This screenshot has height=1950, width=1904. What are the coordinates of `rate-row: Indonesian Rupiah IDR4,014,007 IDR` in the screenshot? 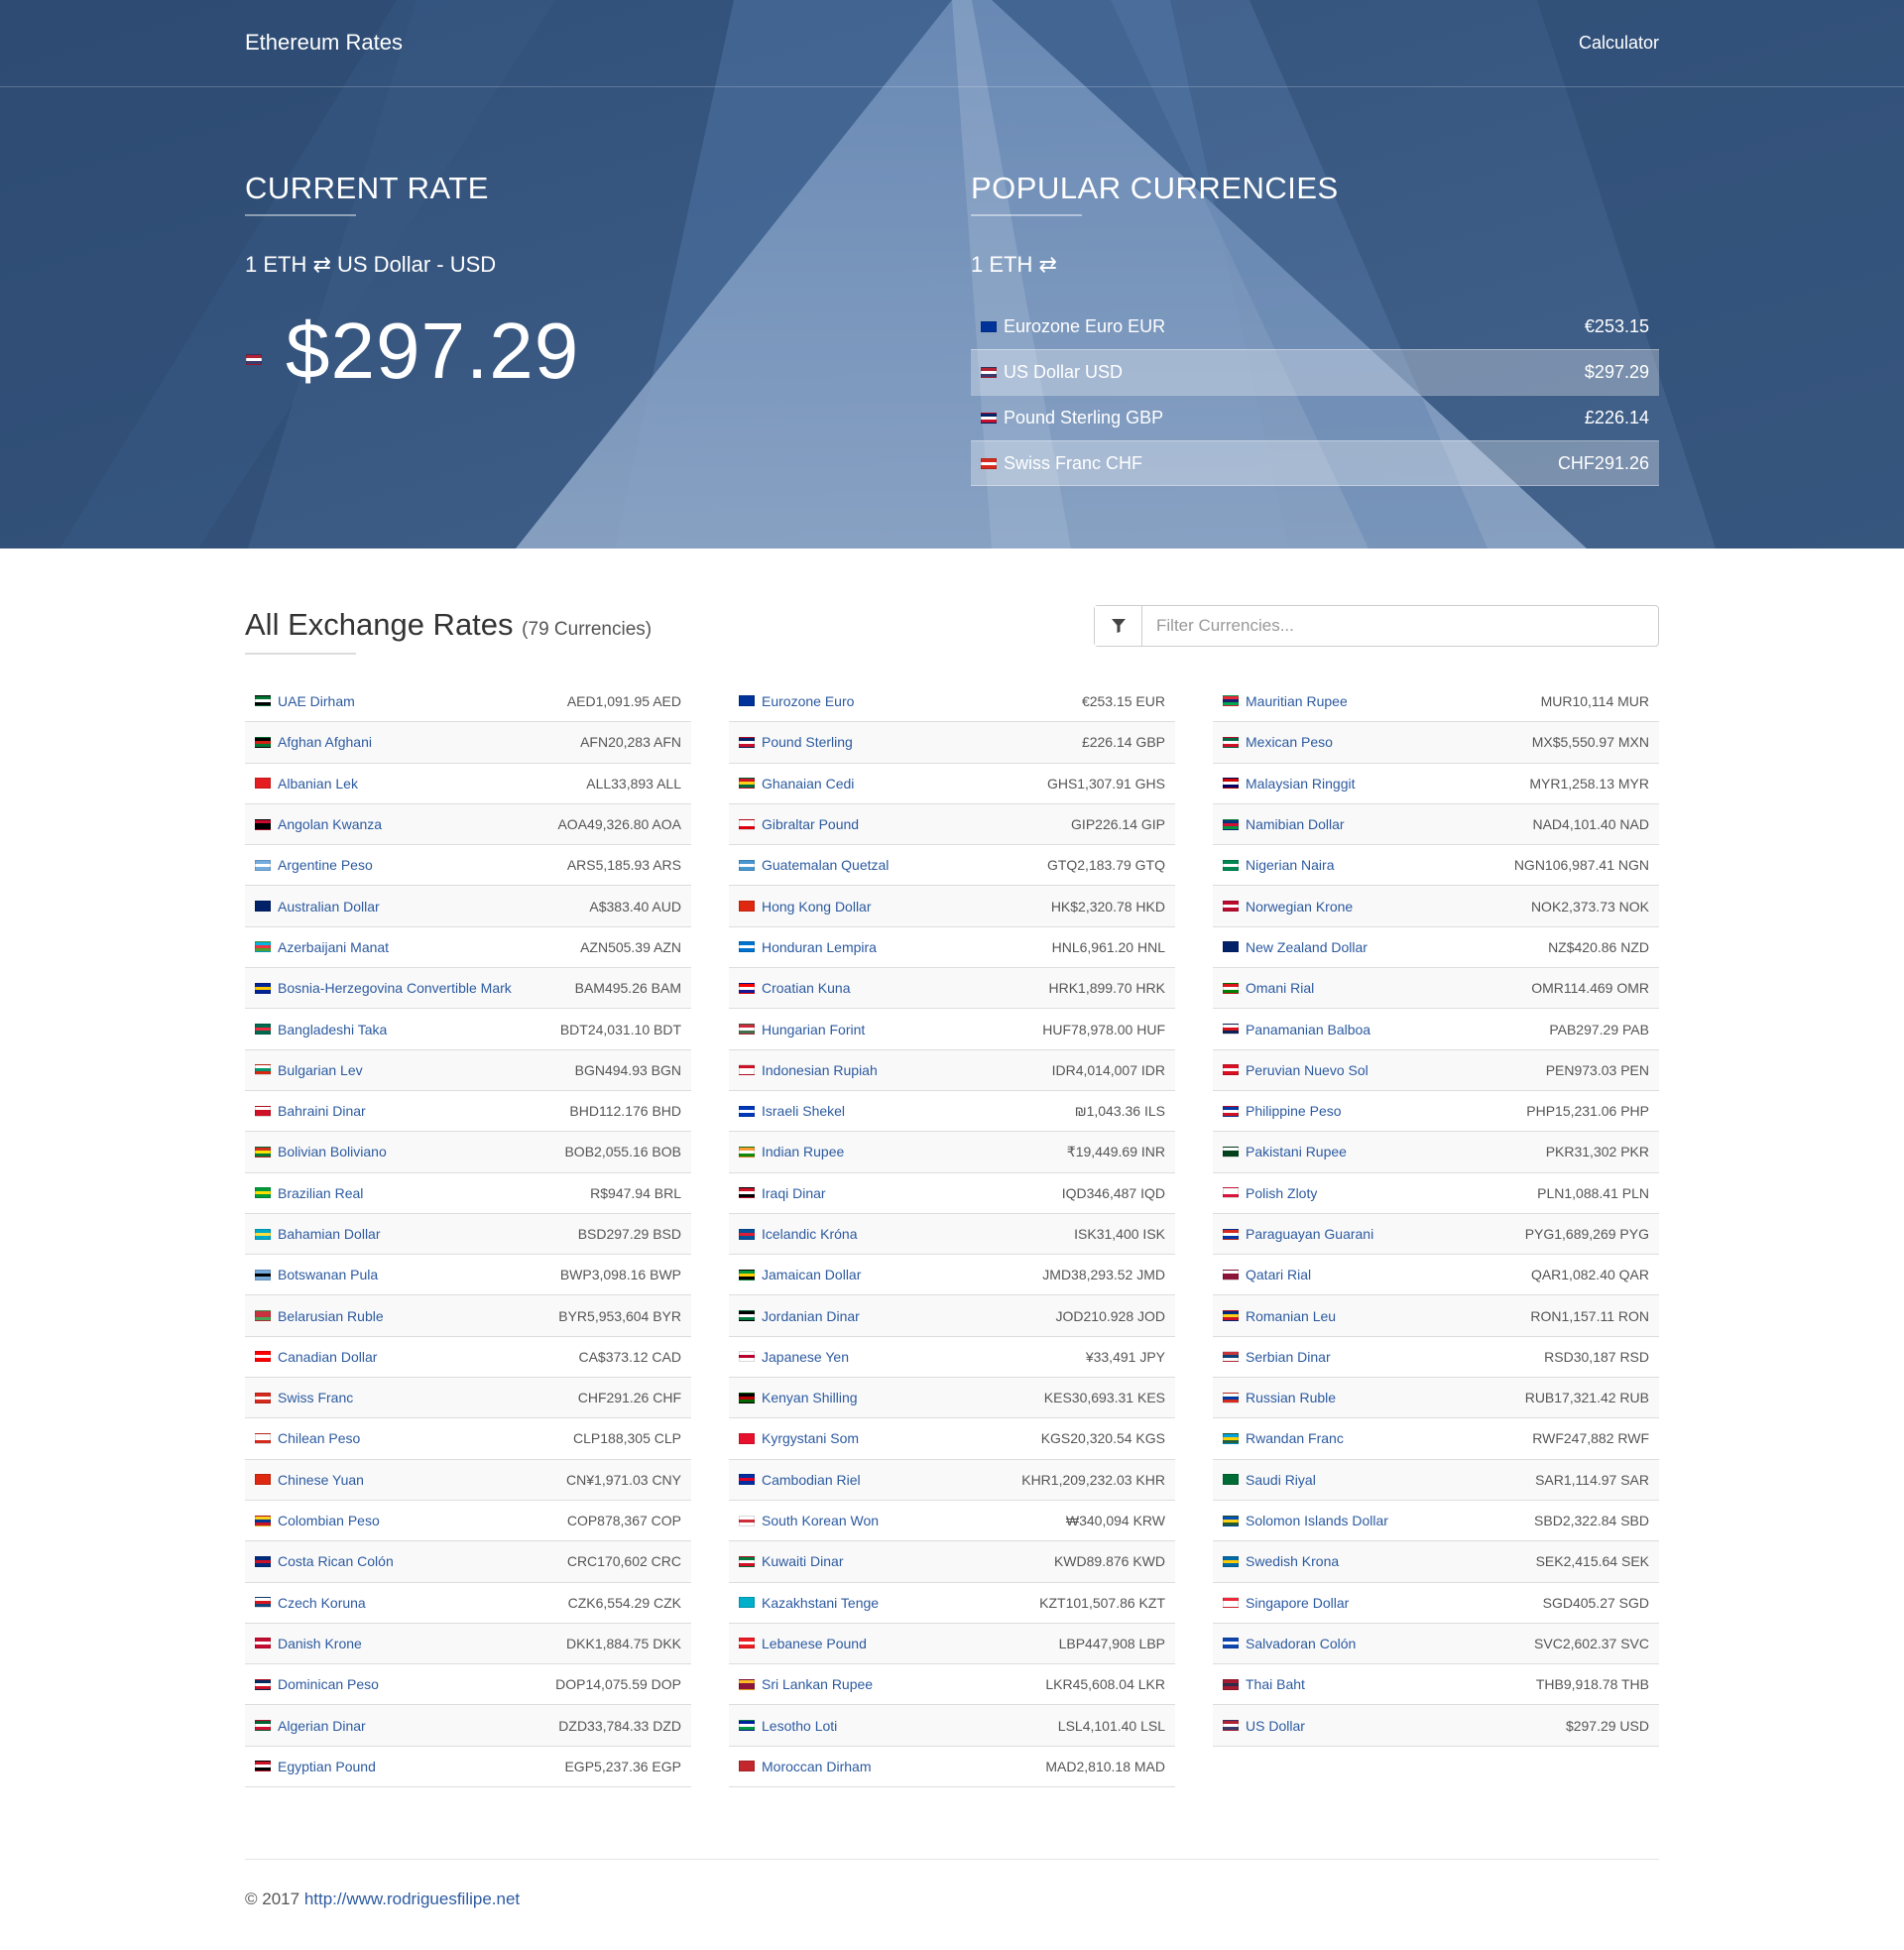 It's located at (952, 1069).